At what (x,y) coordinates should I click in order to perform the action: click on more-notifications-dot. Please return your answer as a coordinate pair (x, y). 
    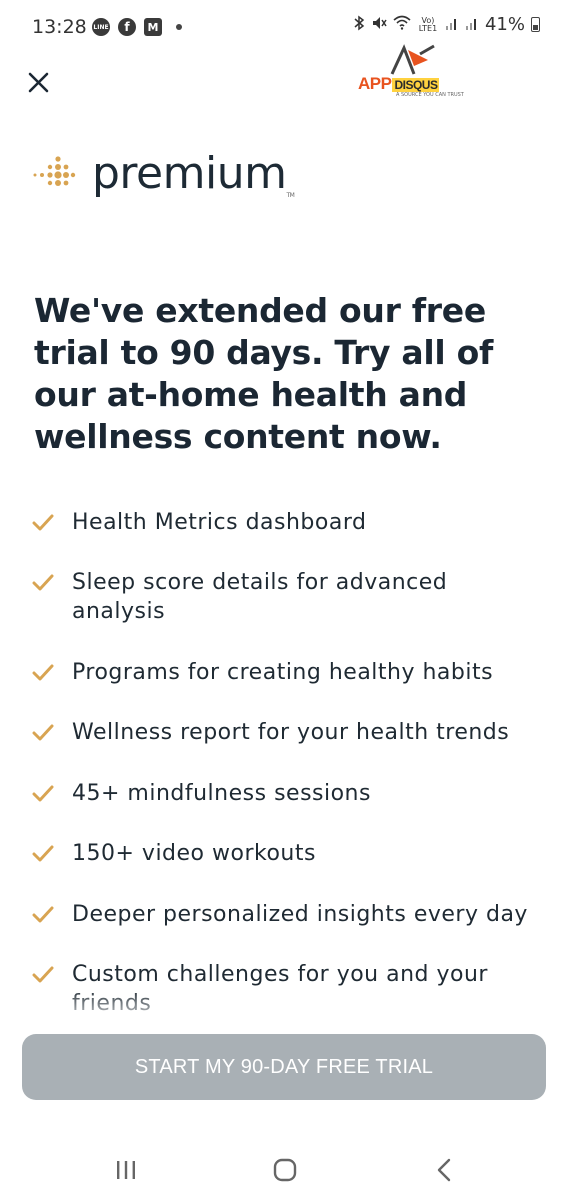
    Looking at the image, I should click on (179, 27).